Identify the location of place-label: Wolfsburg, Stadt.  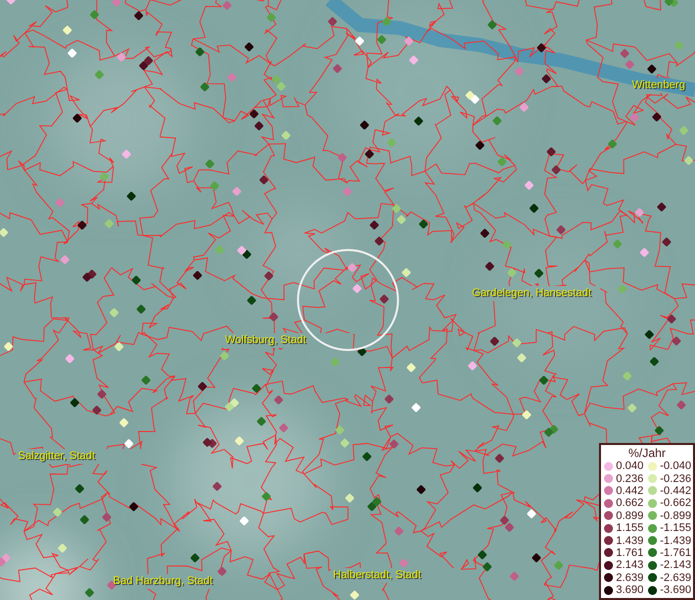
(265, 340).